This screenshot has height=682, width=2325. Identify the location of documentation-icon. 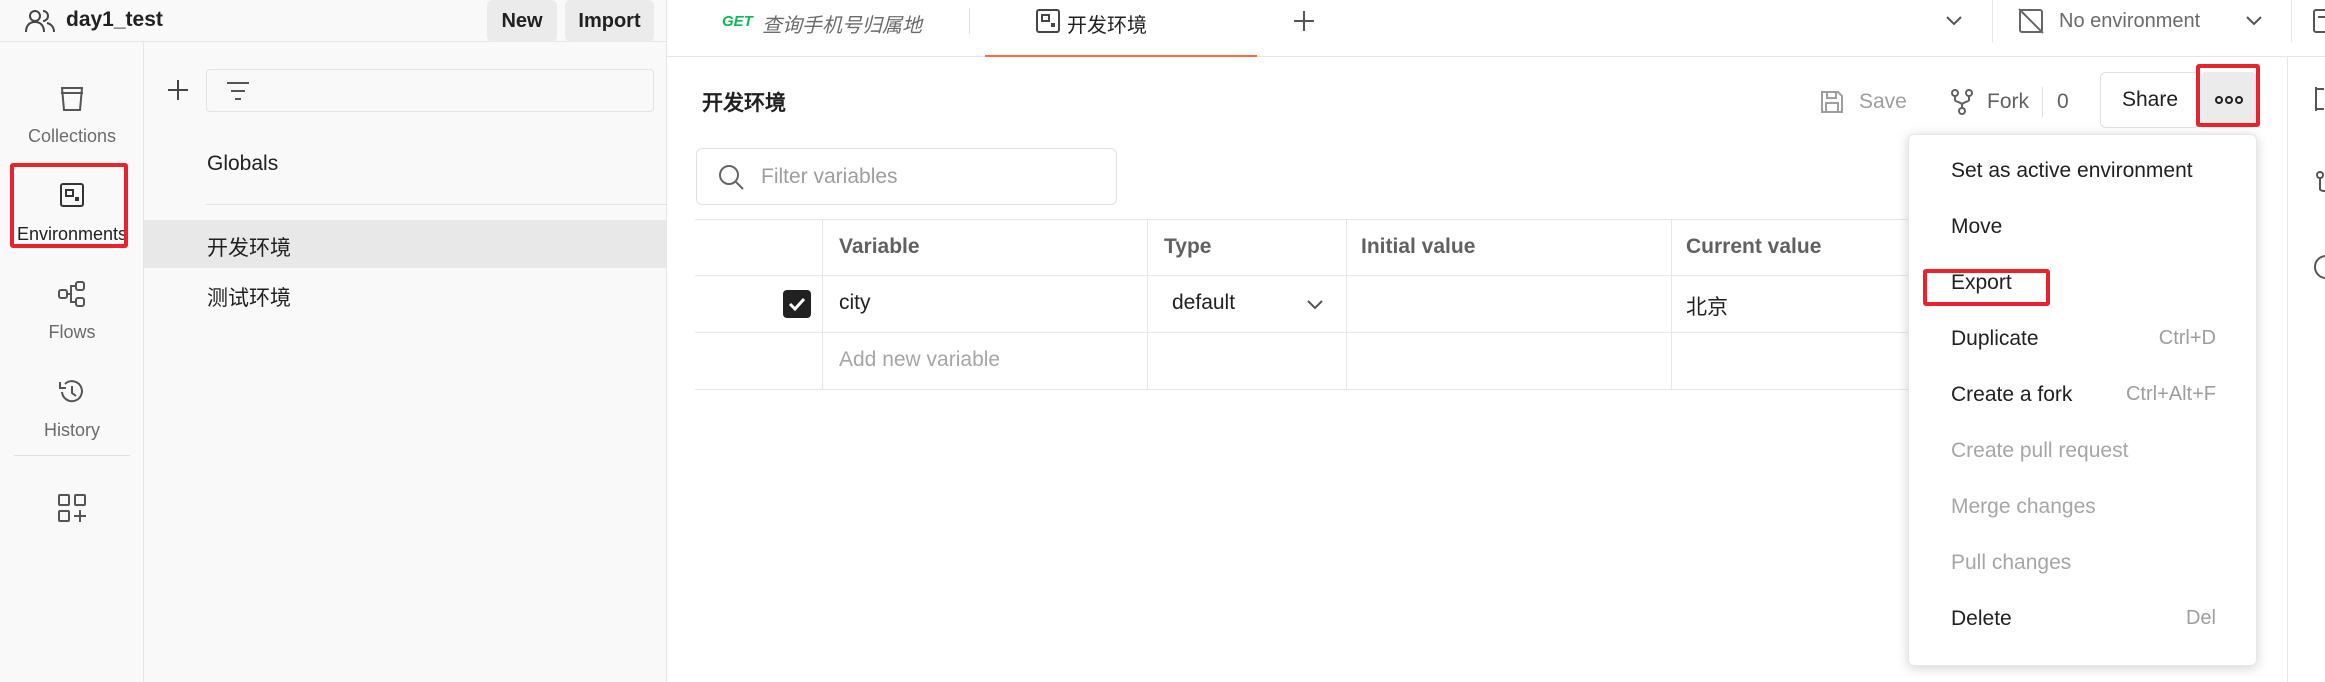
(2318, 99).